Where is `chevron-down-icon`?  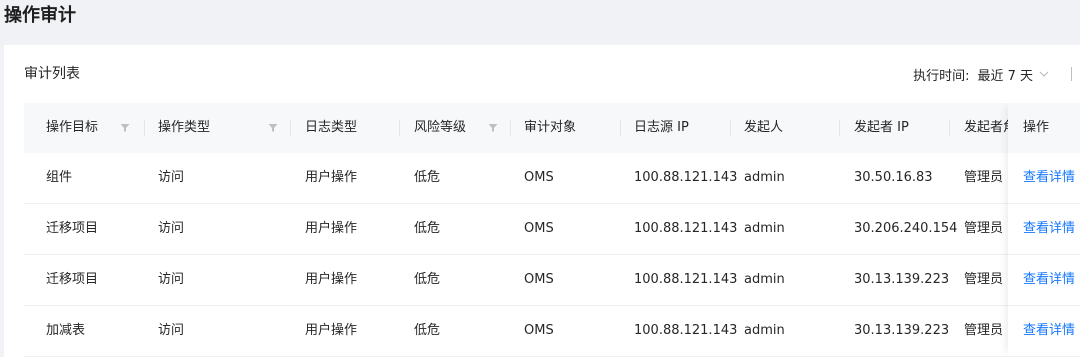 chevron-down-icon is located at coordinates (1044, 74).